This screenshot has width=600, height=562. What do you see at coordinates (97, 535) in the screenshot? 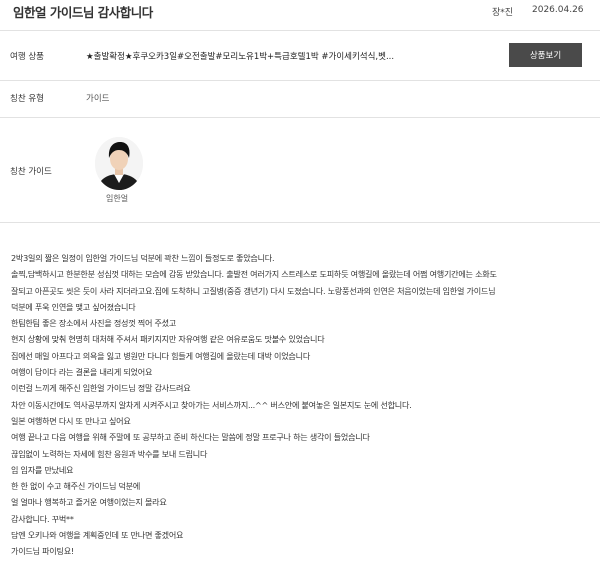
I see `review-line: 담엔 오키나와 여행을 계획중인데 또 만나면 좋겠어요` at bounding box center [97, 535].